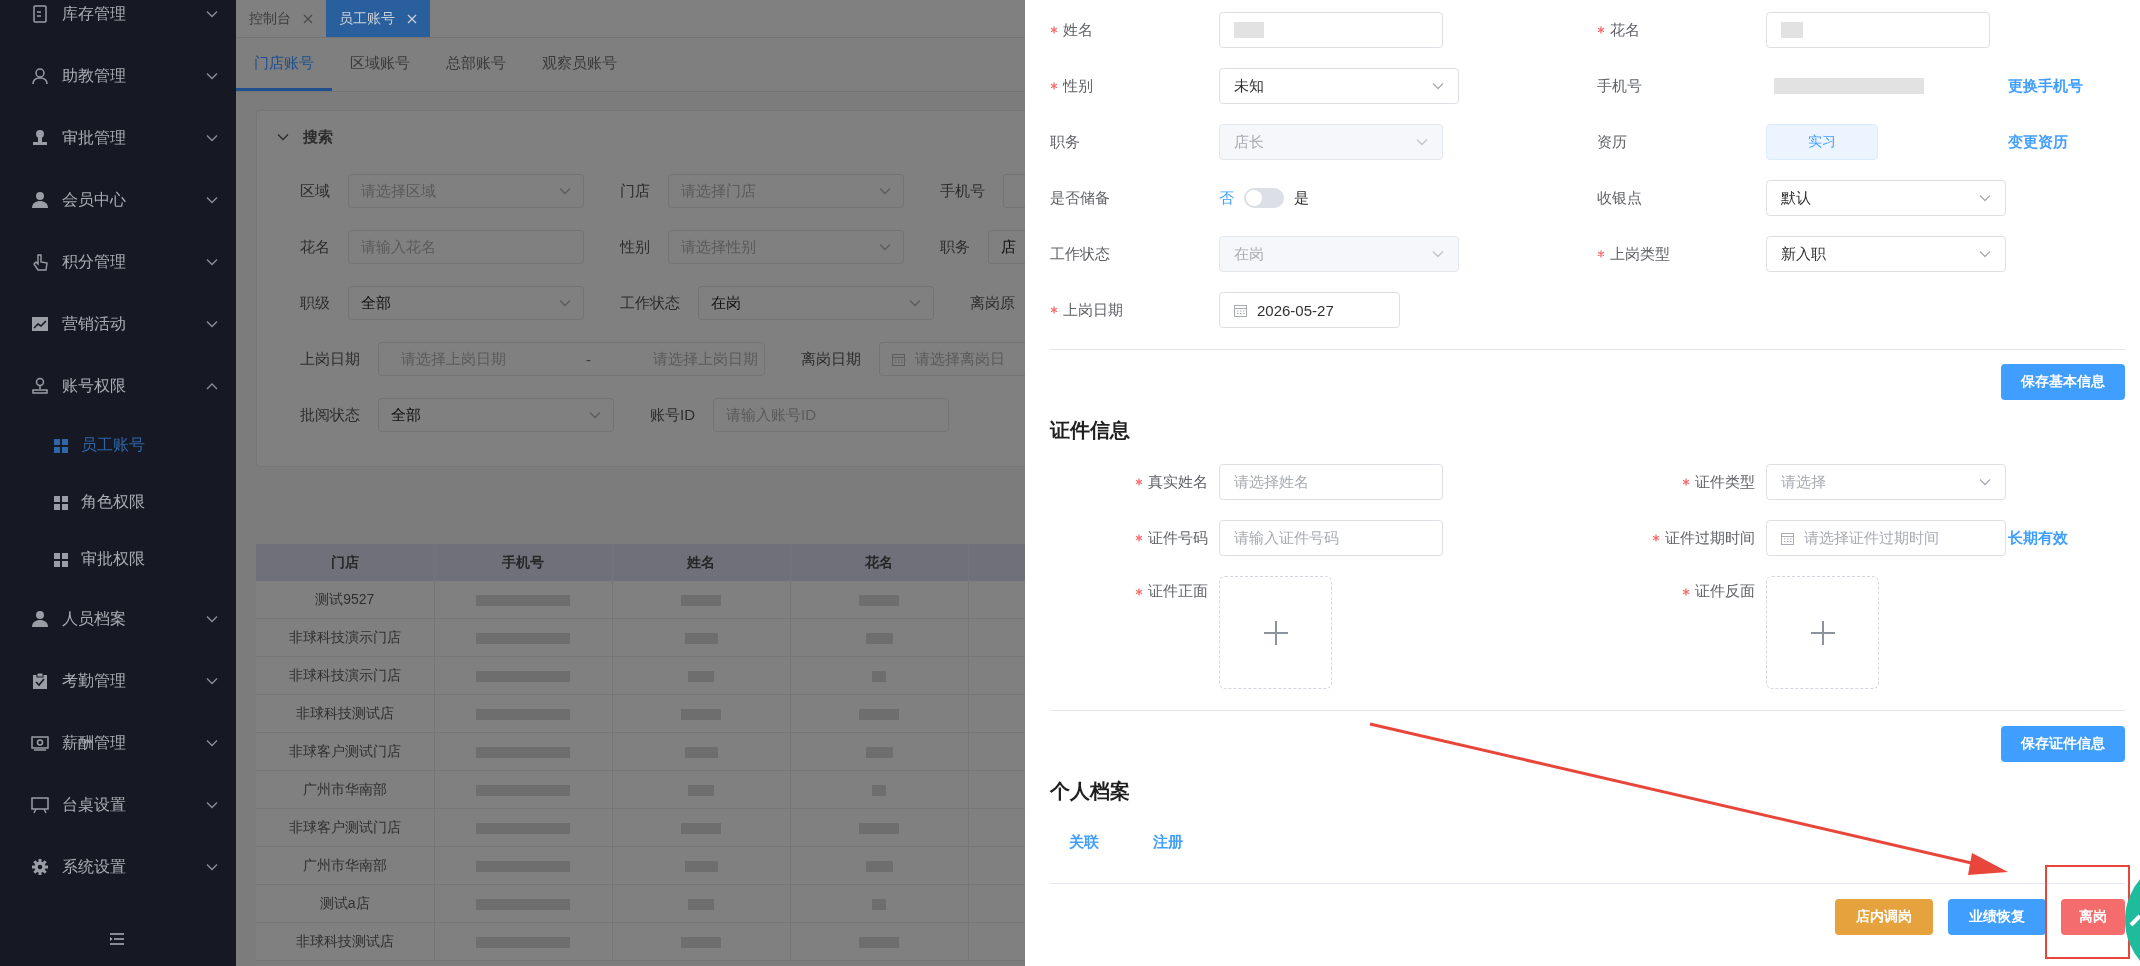 The image size is (2140, 966). What do you see at coordinates (1014, 191) in the screenshot?
I see `input-field` at bounding box center [1014, 191].